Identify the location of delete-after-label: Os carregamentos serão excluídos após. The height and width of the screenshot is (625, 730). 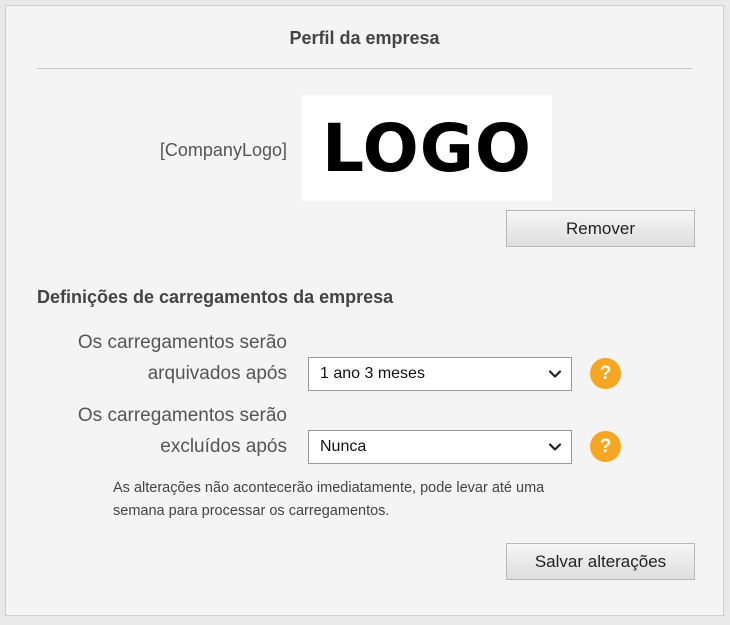
(157, 431).